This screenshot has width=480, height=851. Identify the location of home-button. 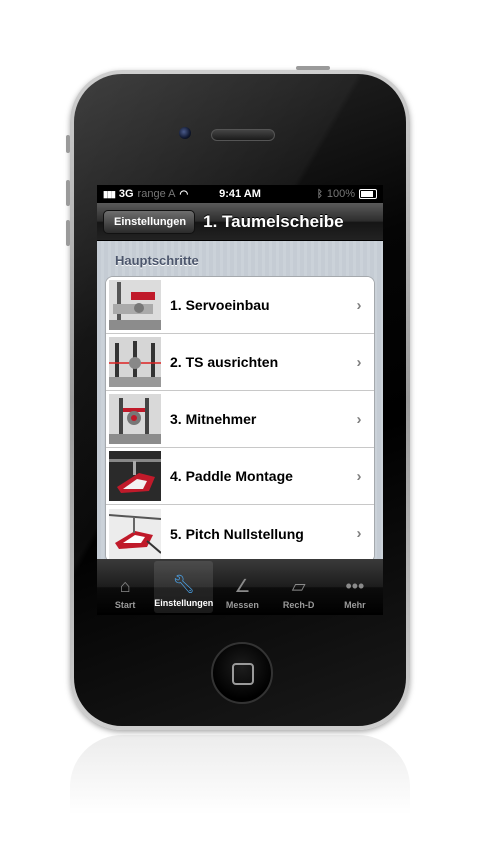
(242, 673).